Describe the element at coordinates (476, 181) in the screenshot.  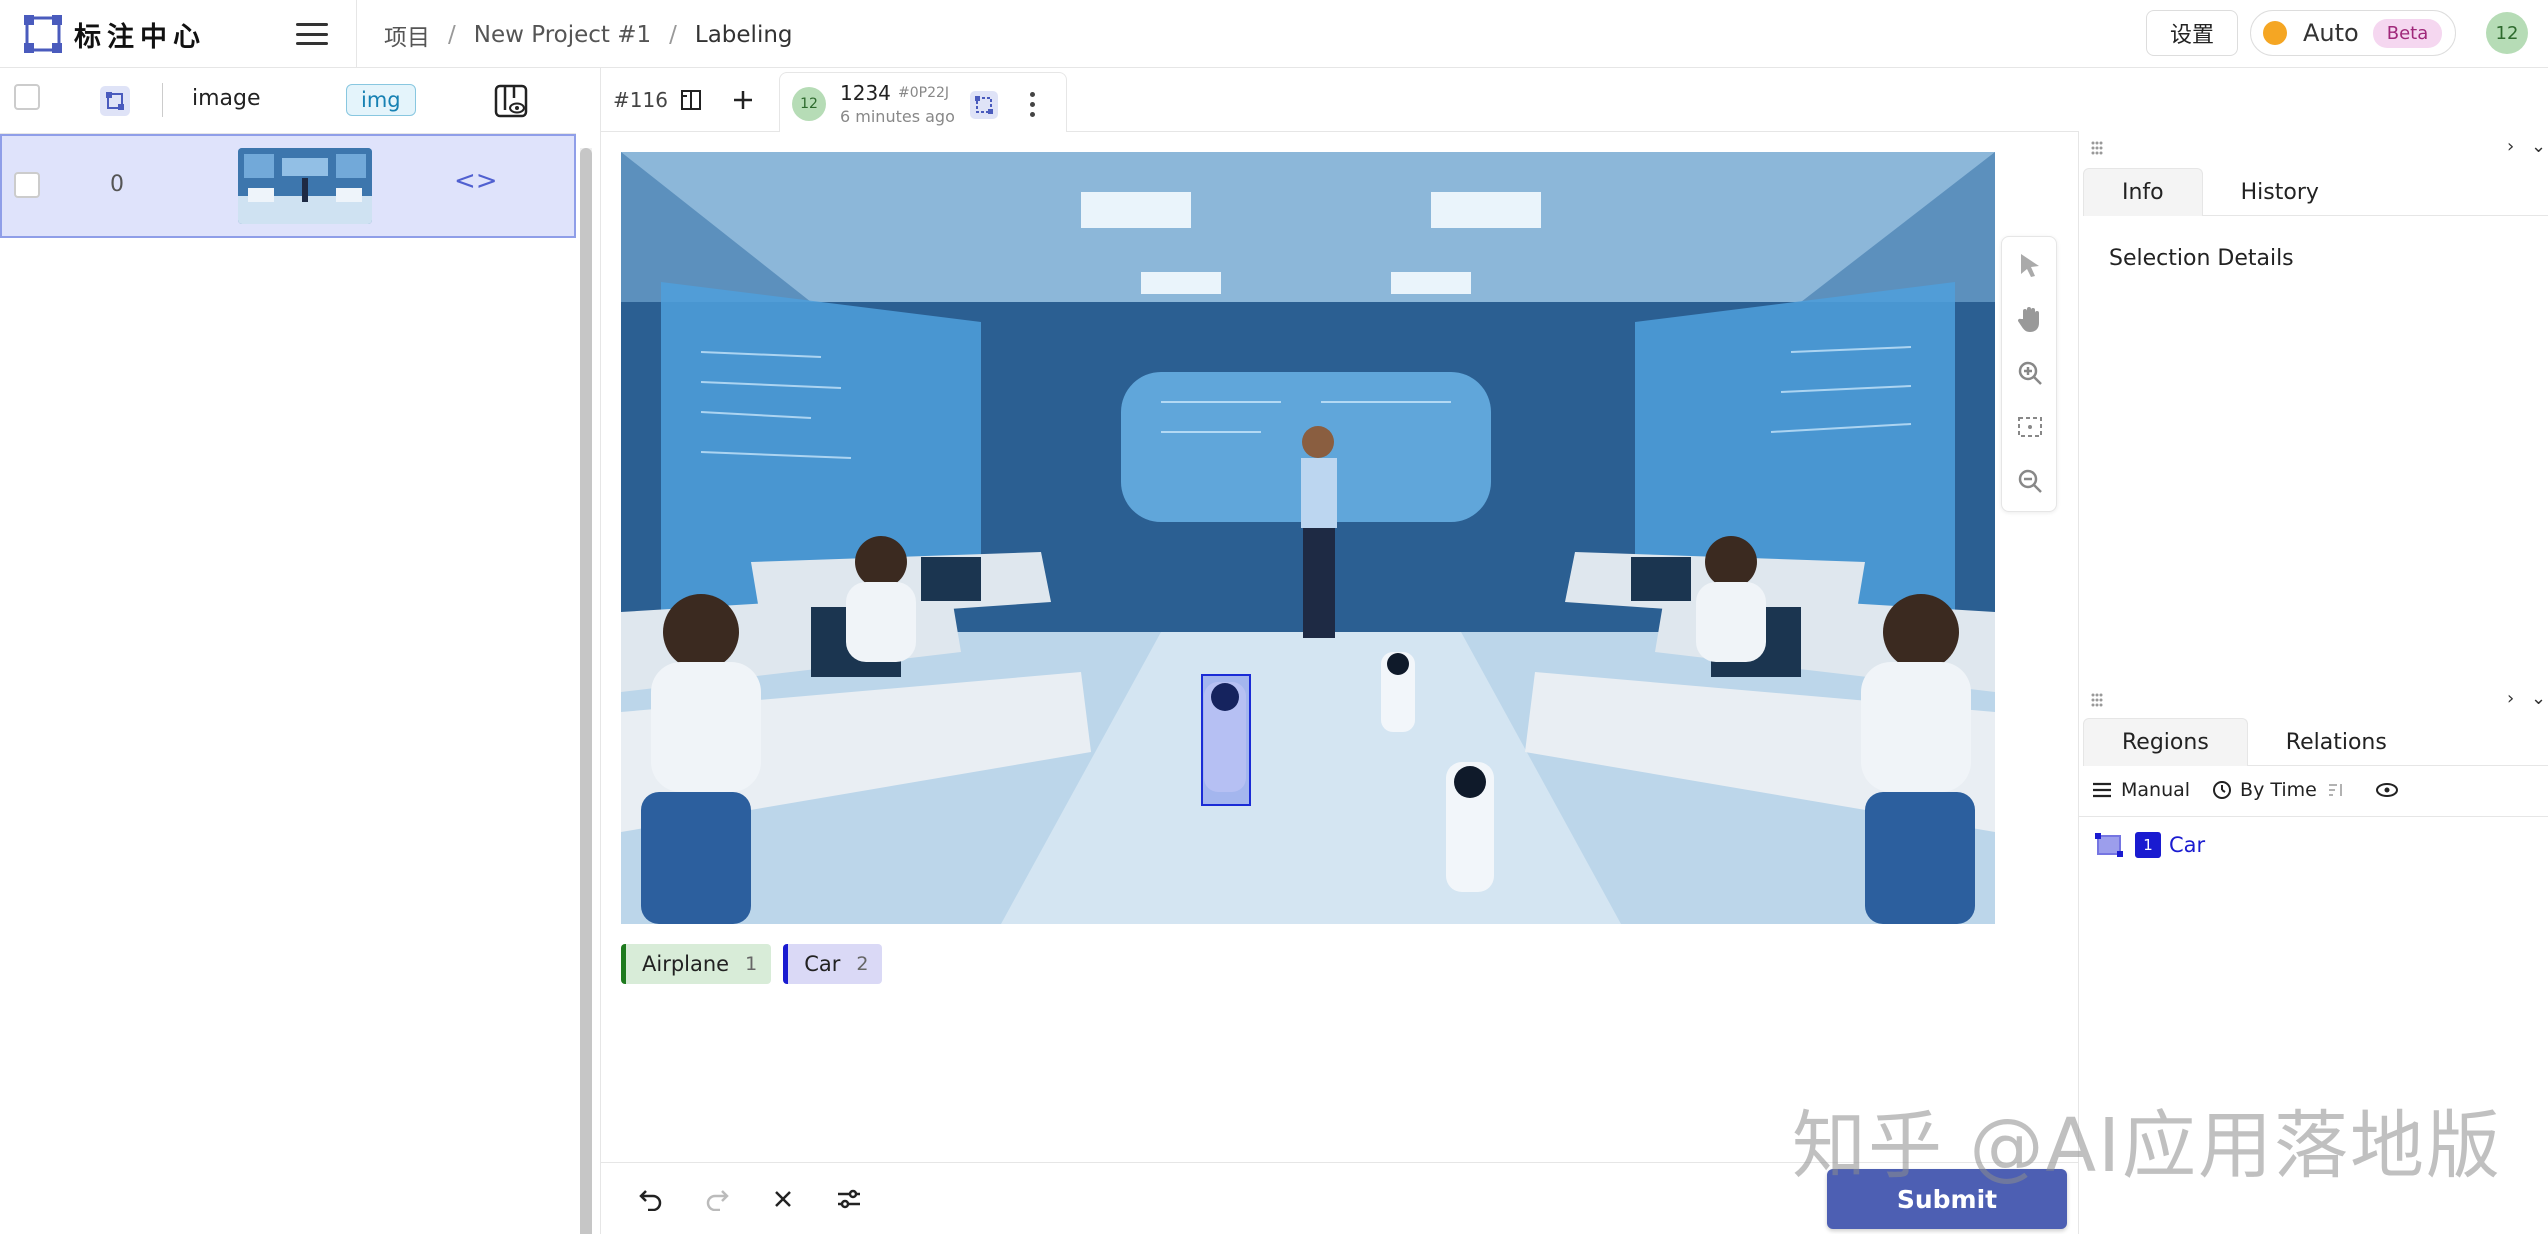
I see `code-icon: <>` at that location.